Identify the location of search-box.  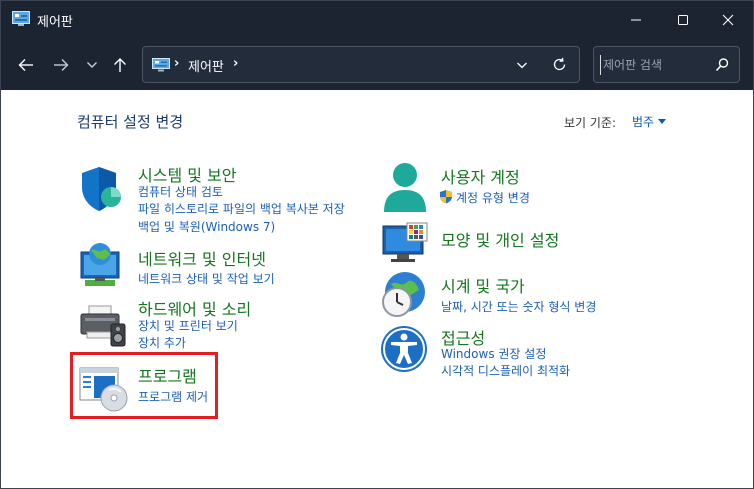
(666, 64).